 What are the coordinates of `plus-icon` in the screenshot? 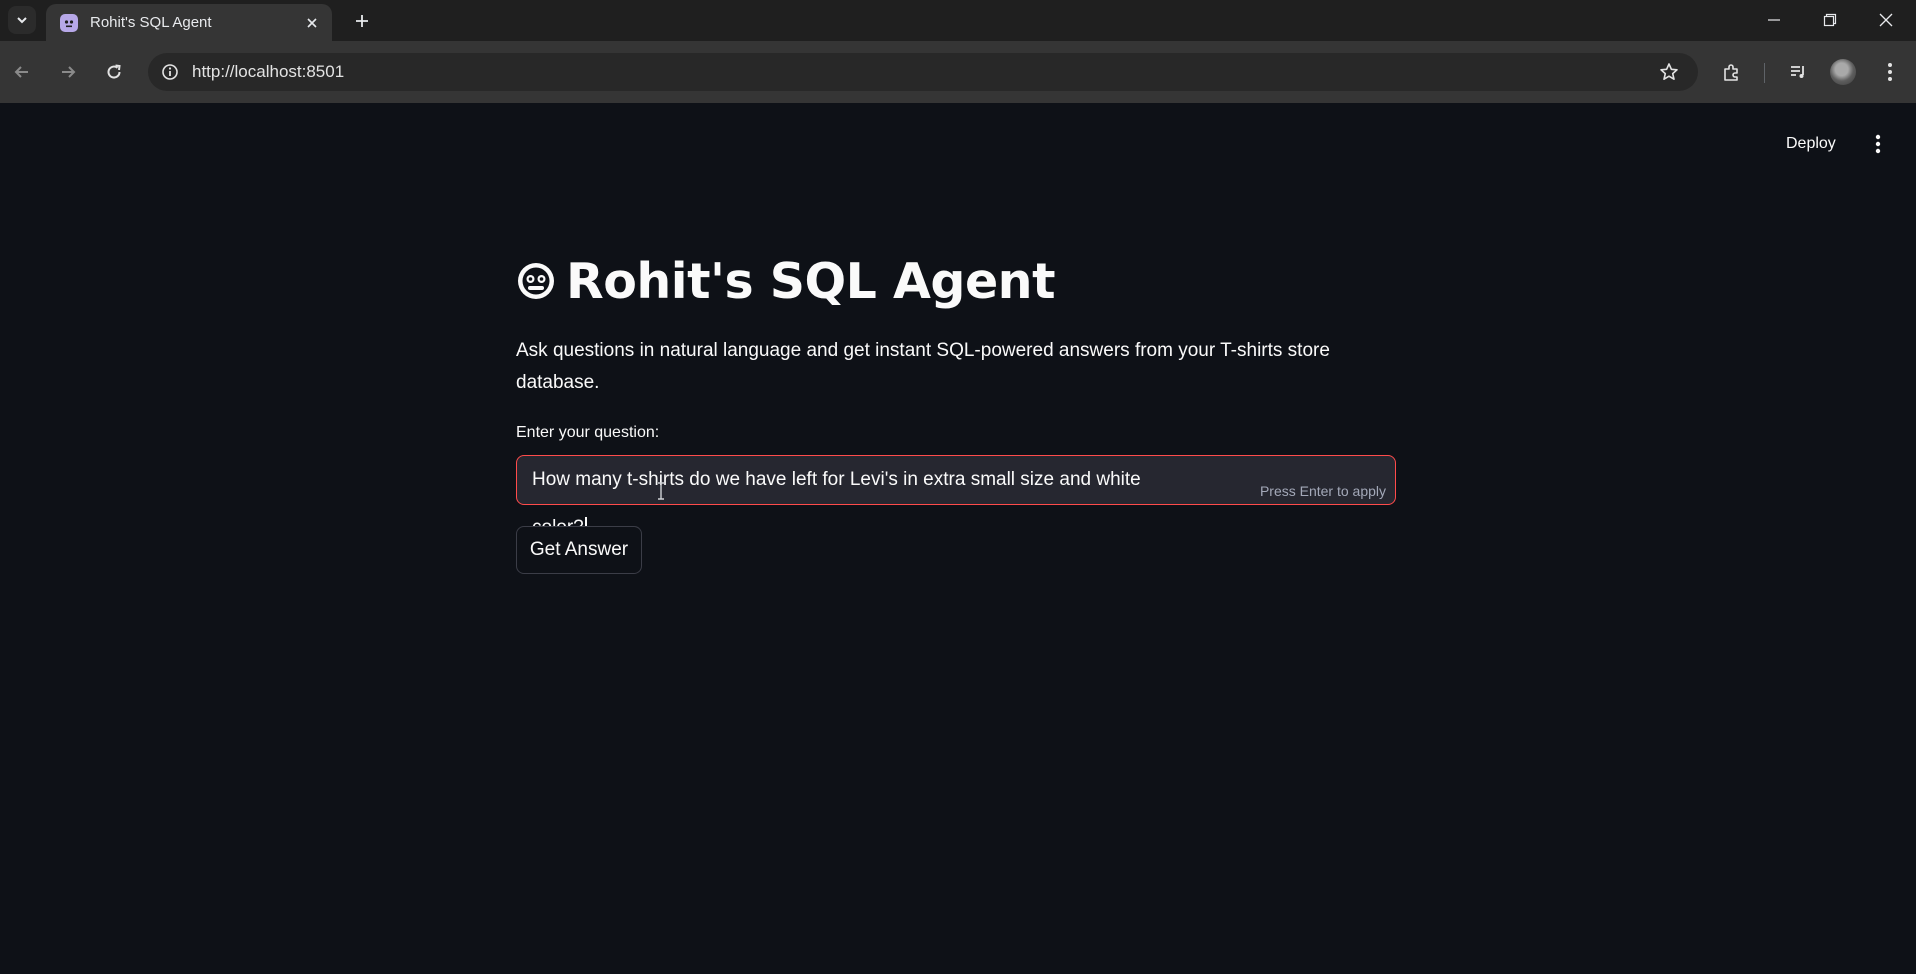 It's located at (362, 21).